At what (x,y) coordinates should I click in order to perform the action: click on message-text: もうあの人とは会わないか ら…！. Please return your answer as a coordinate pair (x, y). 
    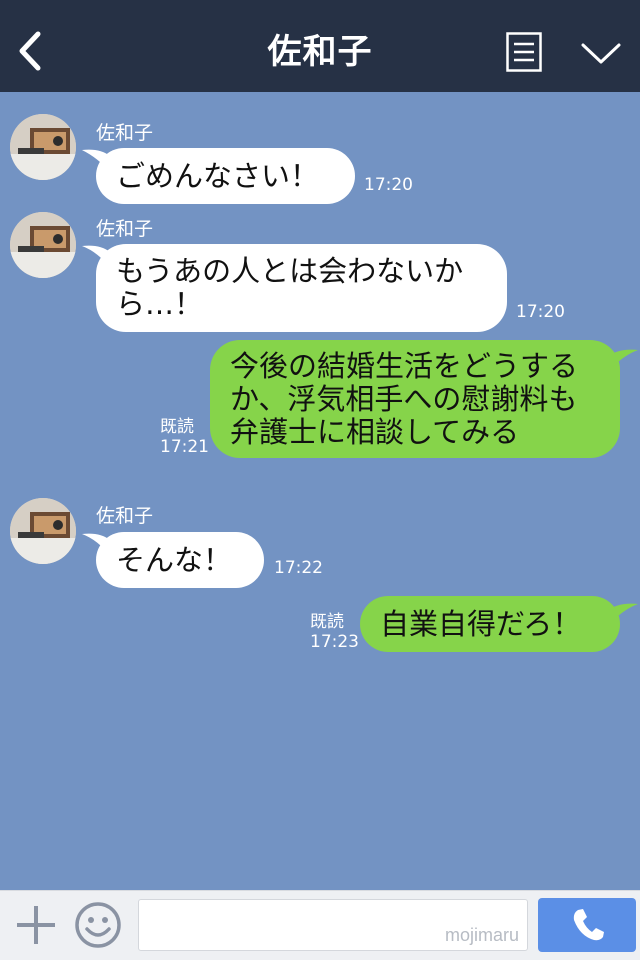
    Looking at the image, I should click on (290, 287).